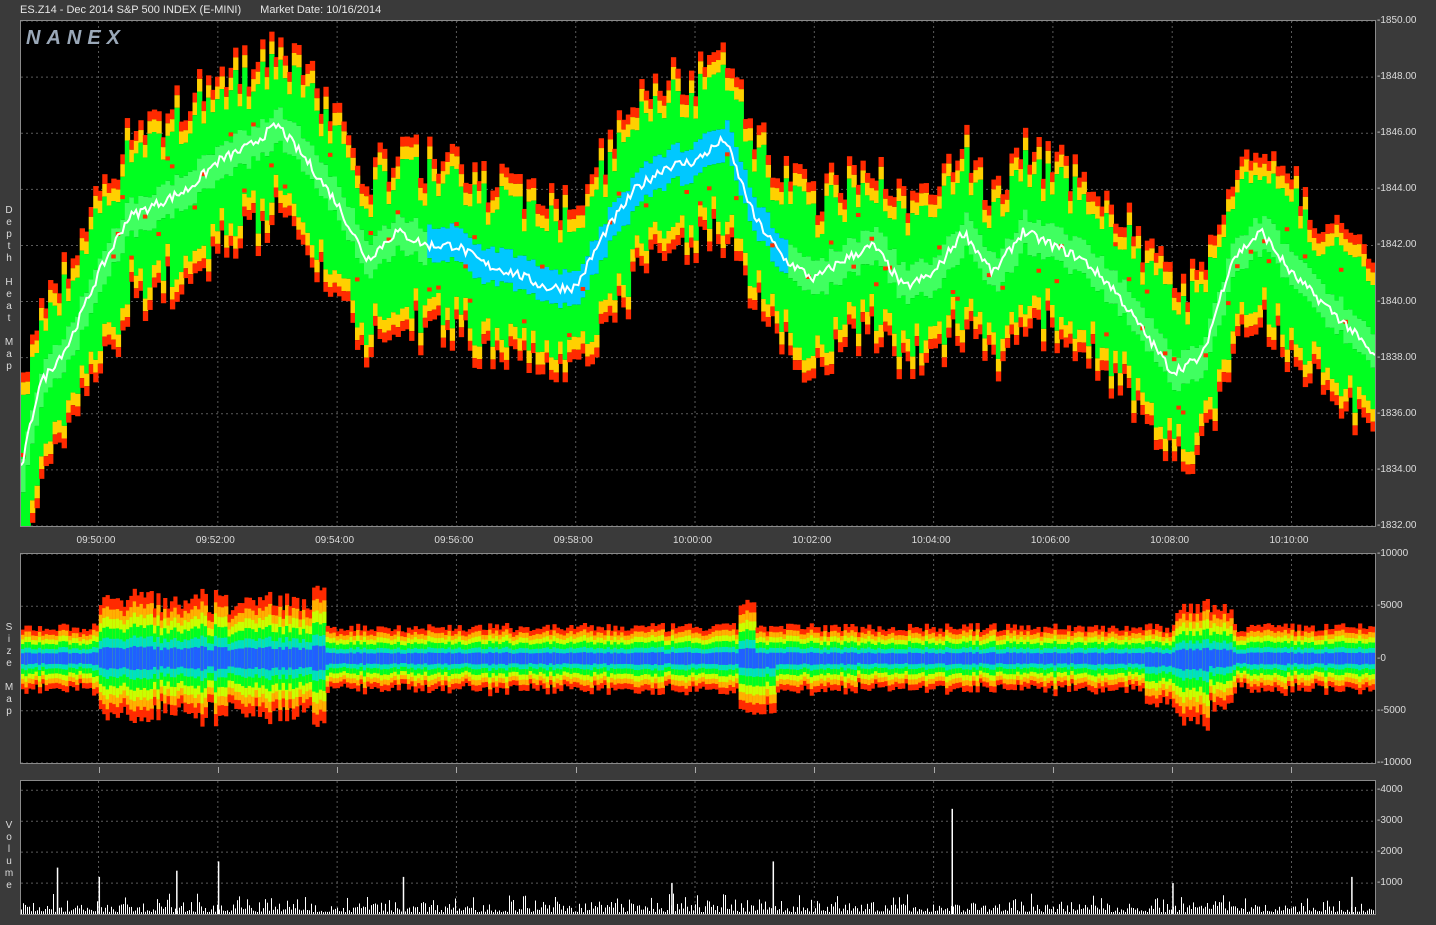 The height and width of the screenshot is (925, 1436). What do you see at coordinates (812, 540) in the screenshot?
I see `time-tick-label: 10:02:00` at bounding box center [812, 540].